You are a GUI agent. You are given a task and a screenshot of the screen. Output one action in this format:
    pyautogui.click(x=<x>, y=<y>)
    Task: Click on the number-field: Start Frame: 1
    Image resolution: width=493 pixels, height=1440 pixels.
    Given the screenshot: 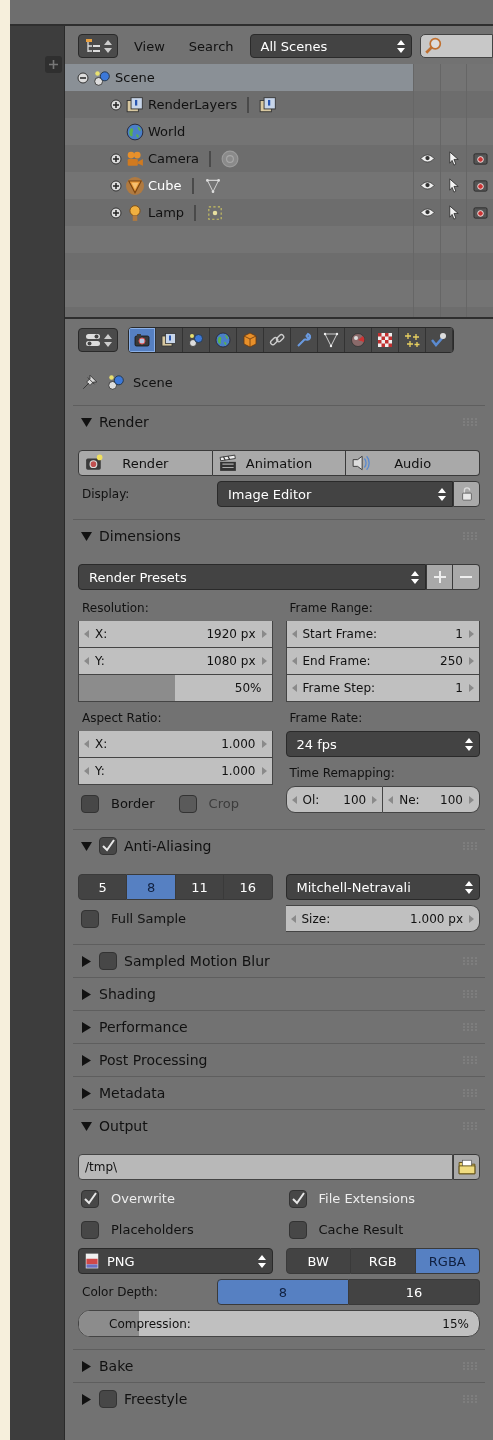 What is the action you would take?
    pyautogui.click(x=382, y=634)
    